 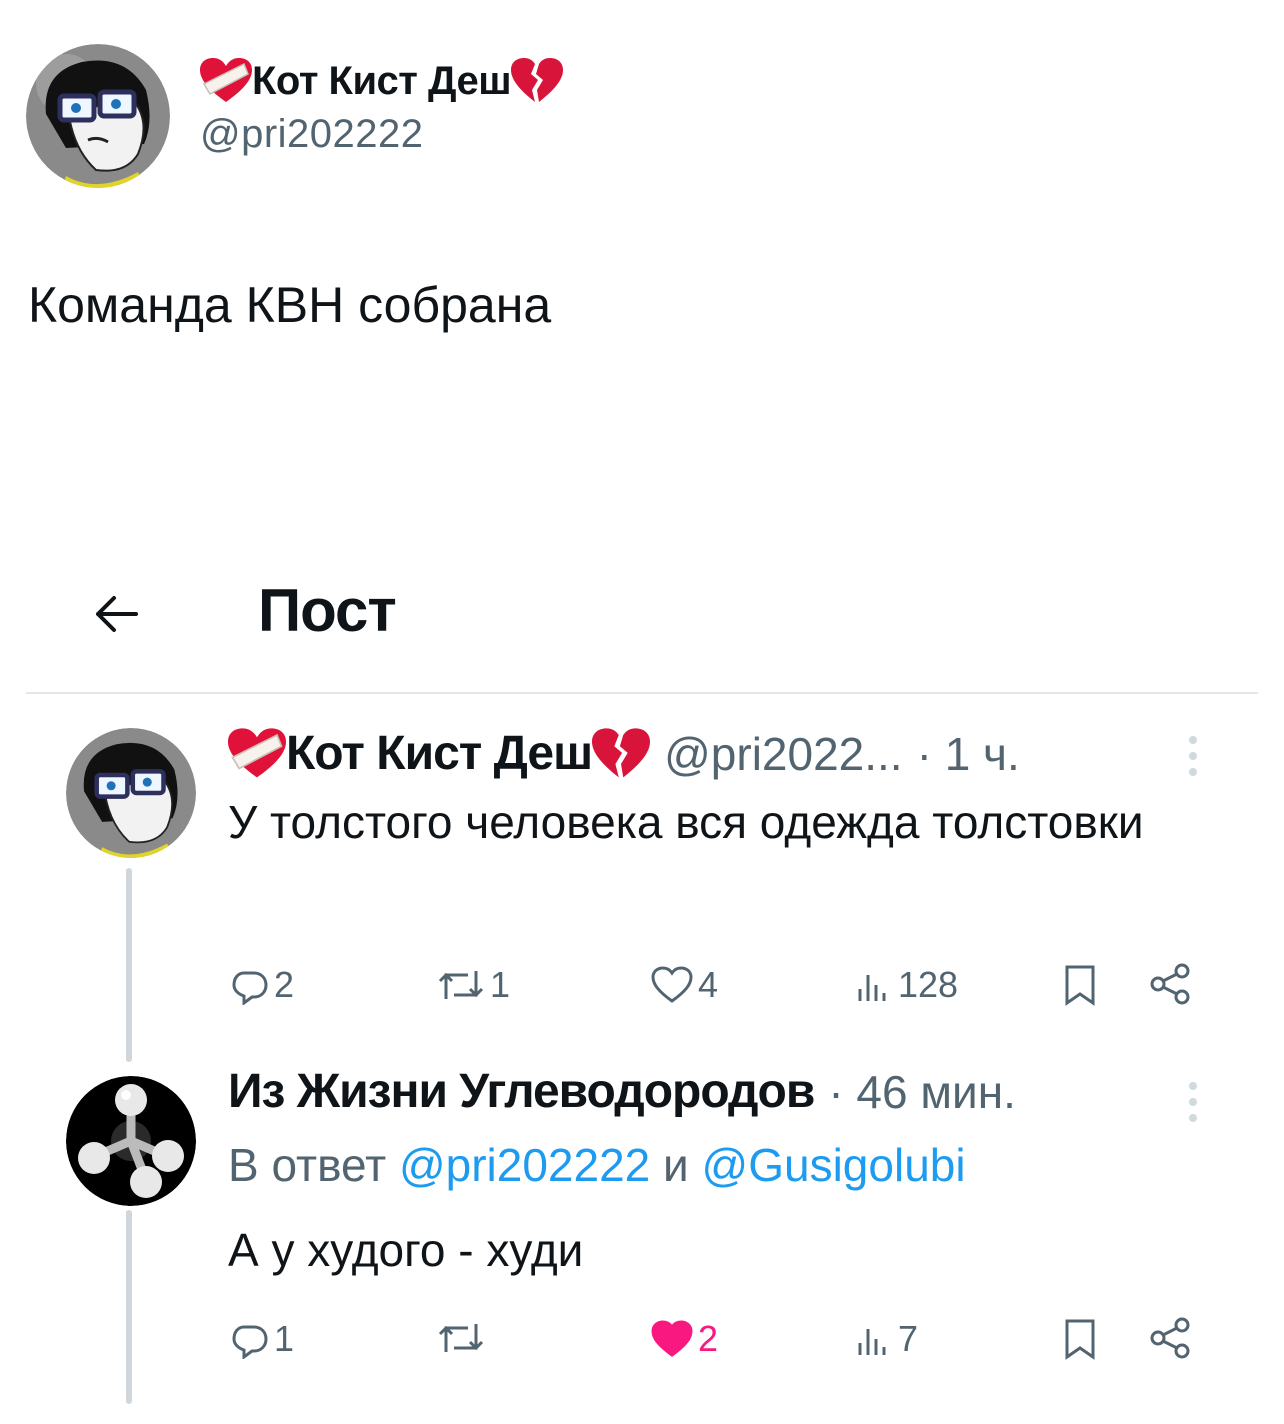 What do you see at coordinates (642, 693) in the screenshot?
I see `header-divider` at bounding box center [642, 693].